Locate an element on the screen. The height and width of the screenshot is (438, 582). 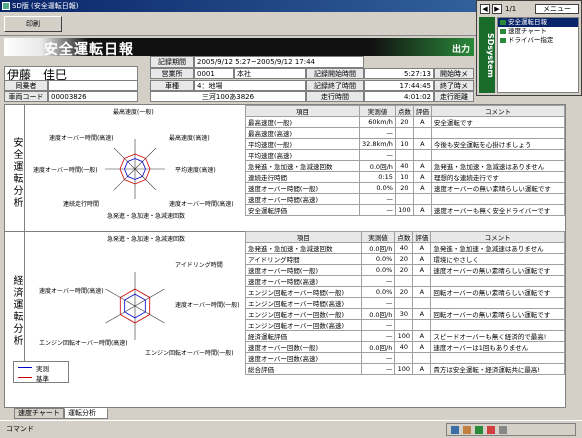
nav-forward-button: ▶ is located at coordinates (497, 9).